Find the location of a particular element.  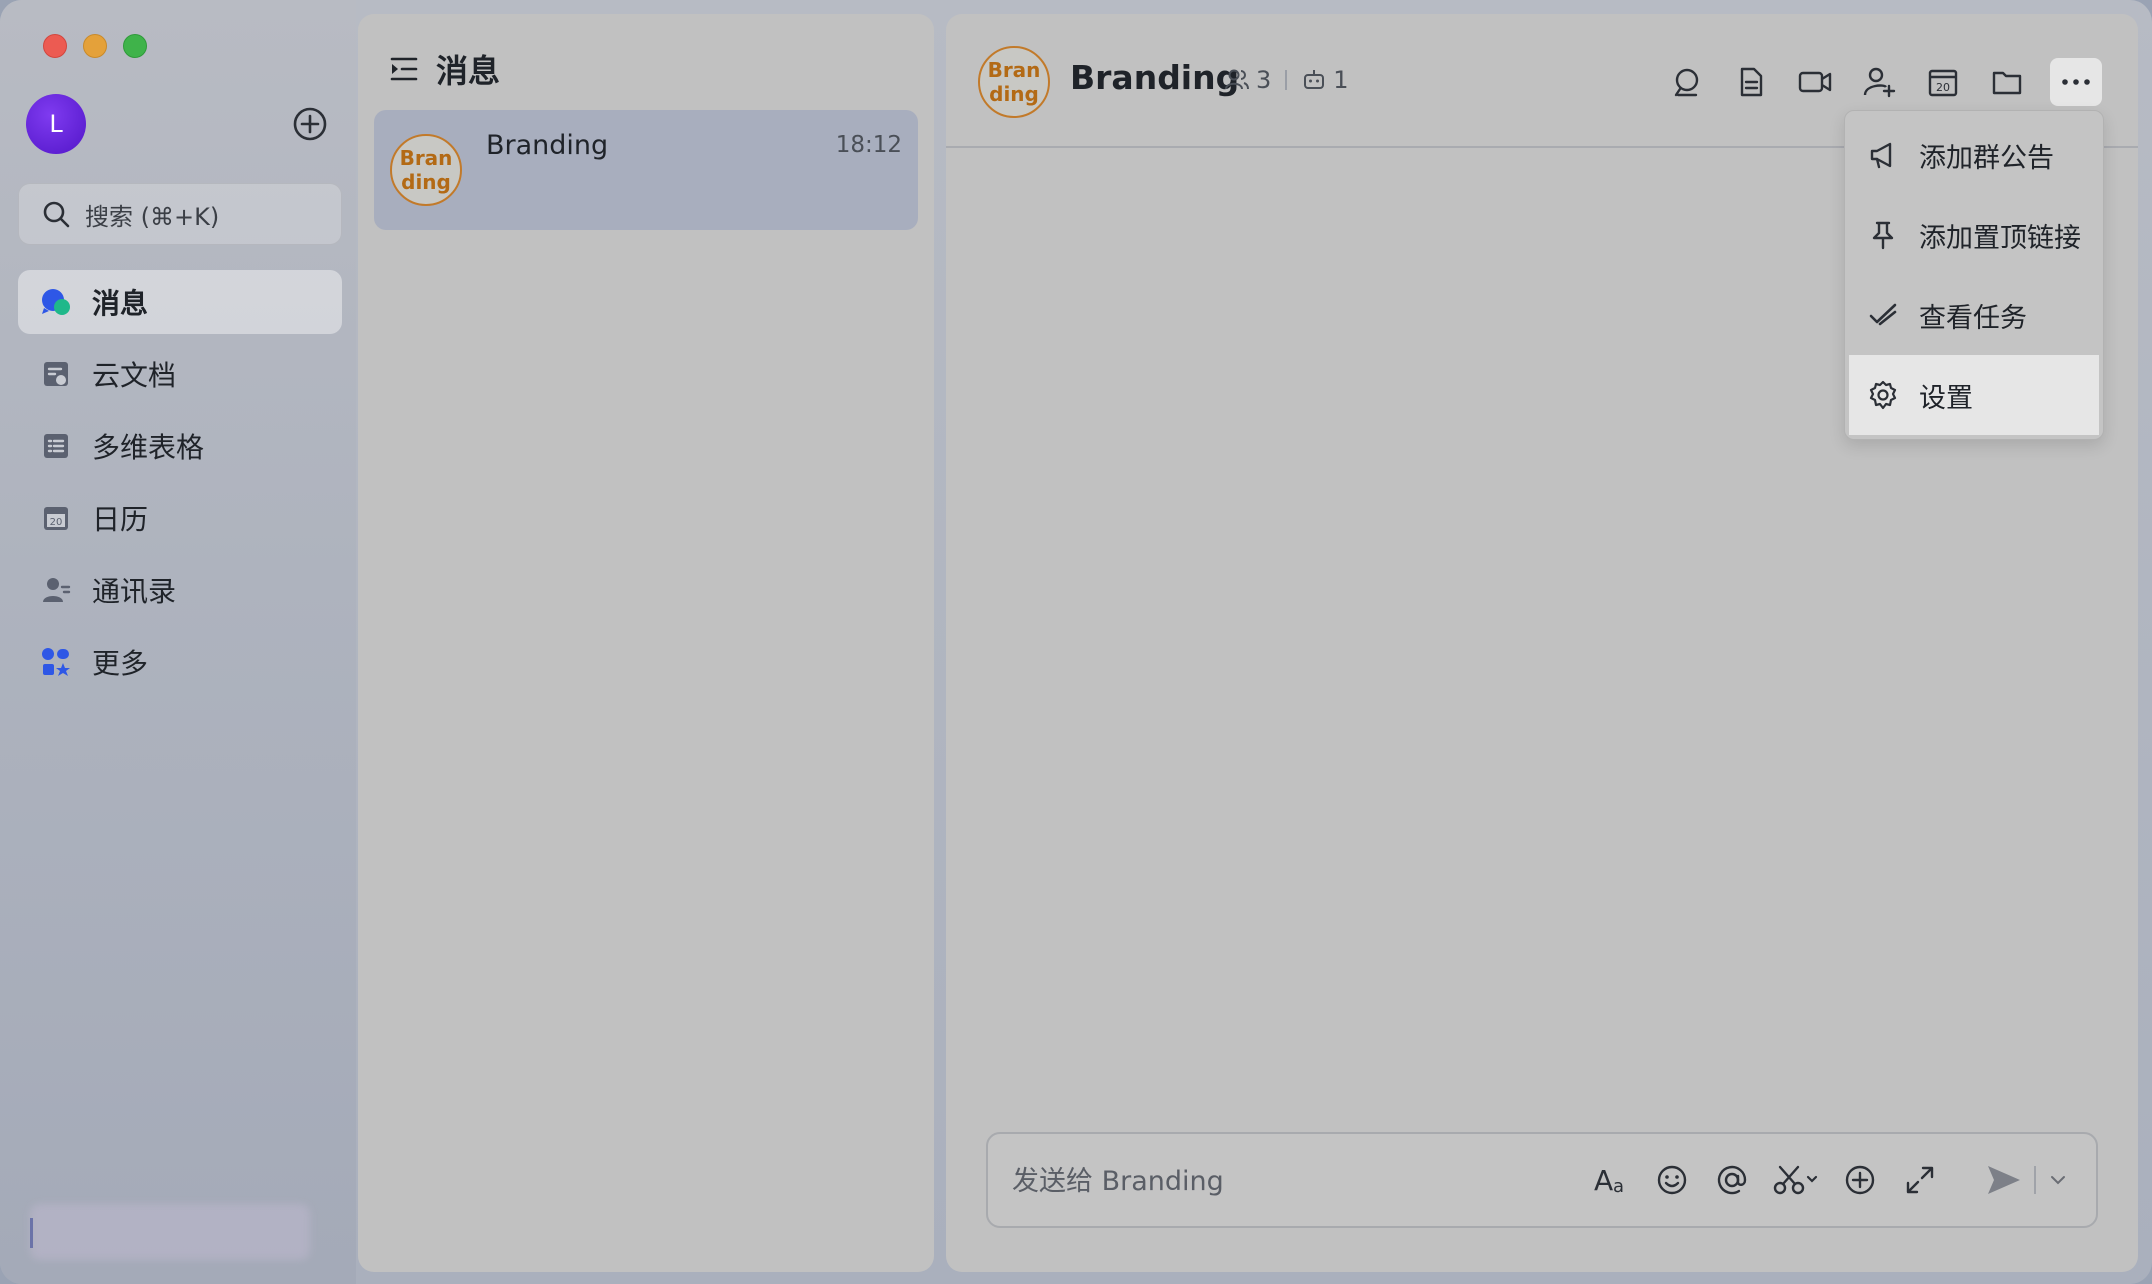

member-count: 3 is located at coordinates (1263, 80).